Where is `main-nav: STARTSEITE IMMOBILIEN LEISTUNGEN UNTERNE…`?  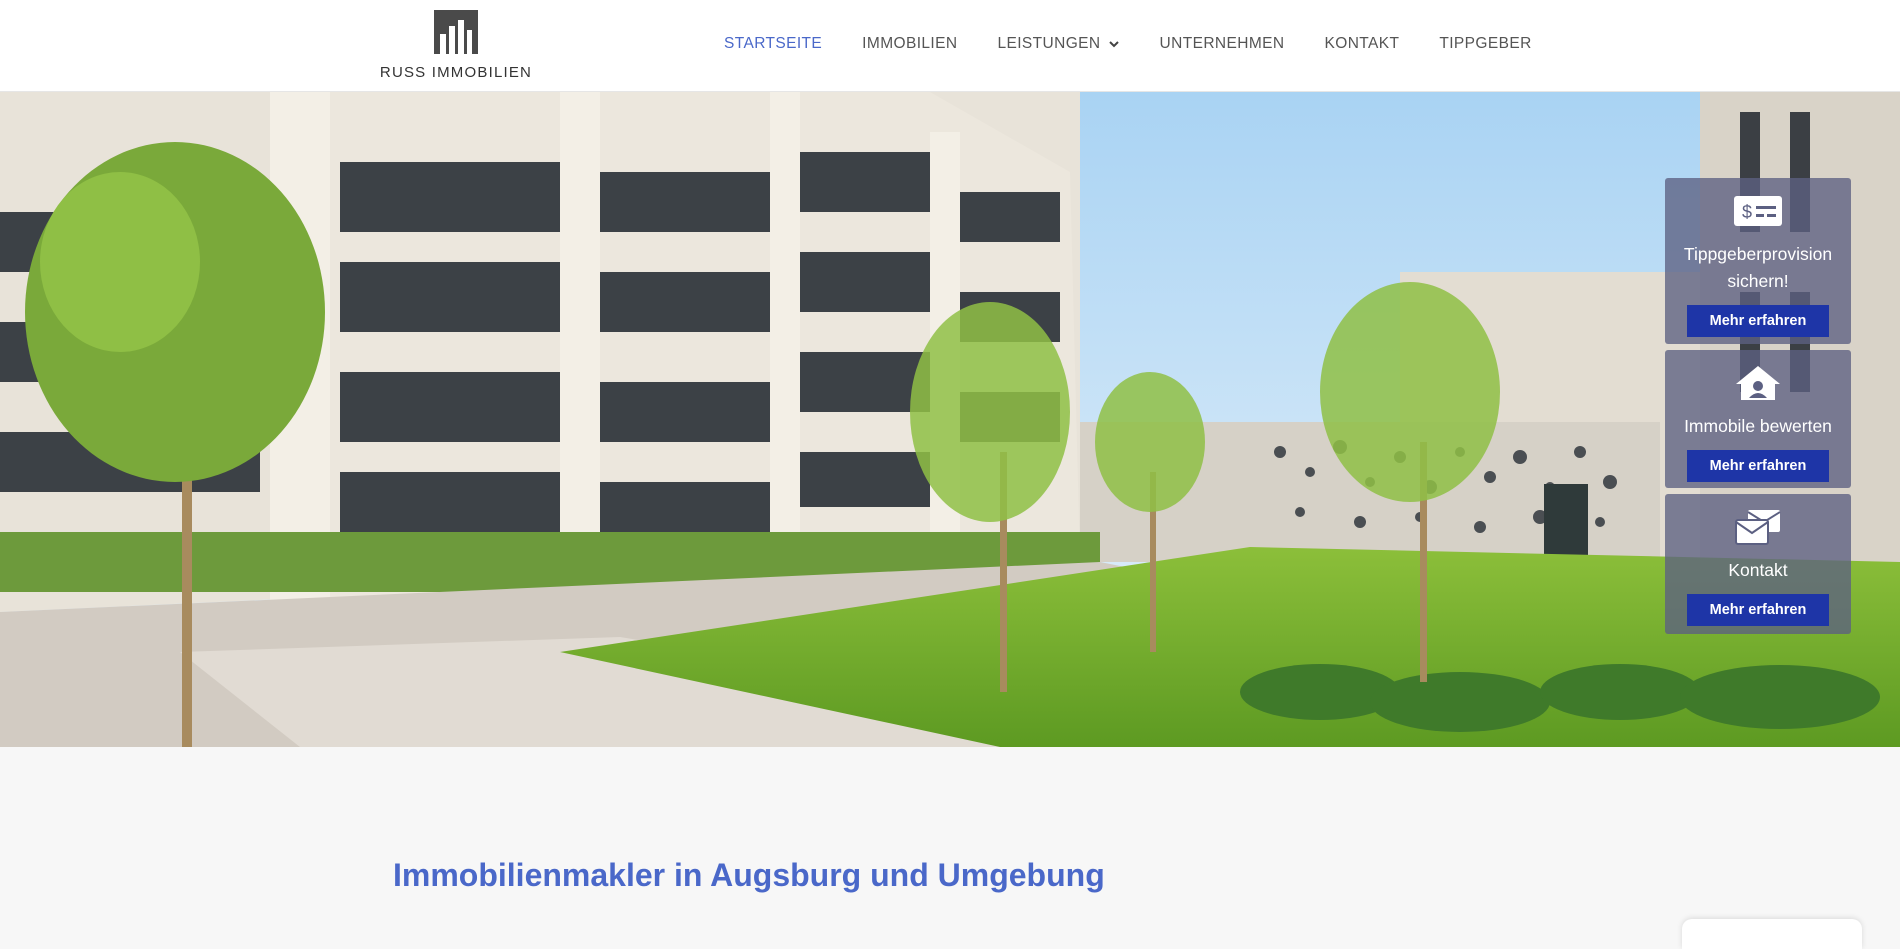
main-nav: STARTSEITE IMMOBILIEN LEISTUNGEN UNTERNE… is located at coordinates (1128, 44).